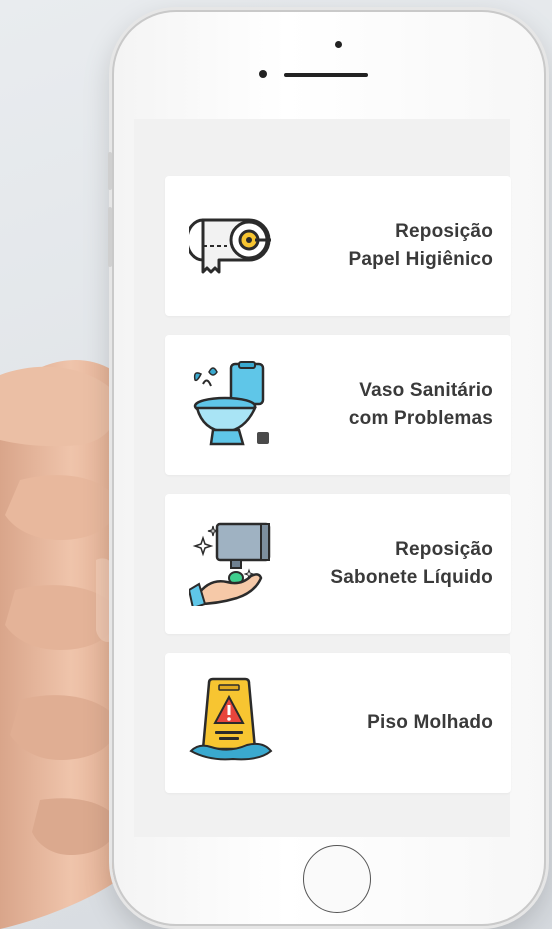 This screenshot has height=929, width=552. Describe the element at coordinates (230, 564) in the screenshot. I see `soap-dispenser-icon` at that location.